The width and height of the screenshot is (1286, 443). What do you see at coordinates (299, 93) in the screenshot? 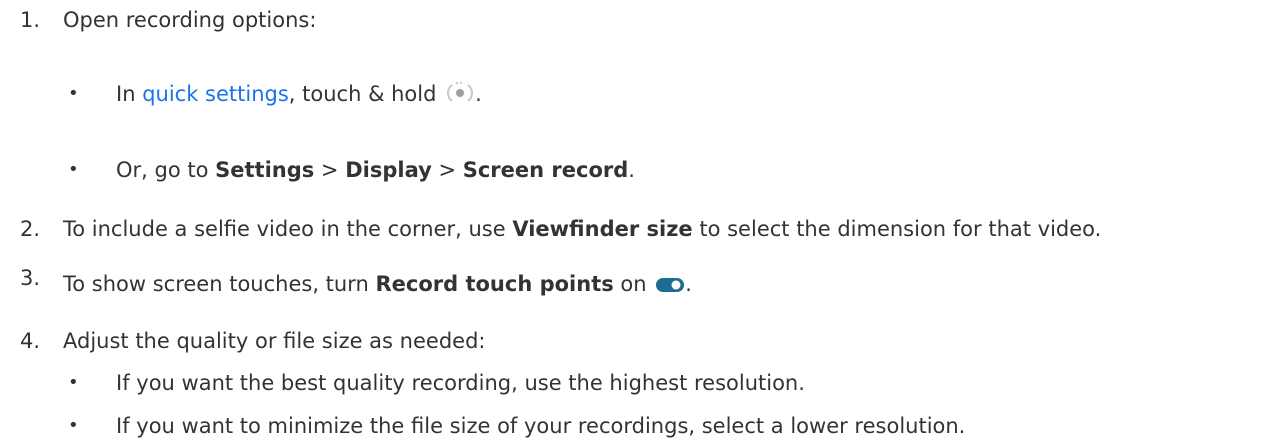
I see `sub-step-text: In quick settings, touch & hold .` at bounding box center [299, 93].